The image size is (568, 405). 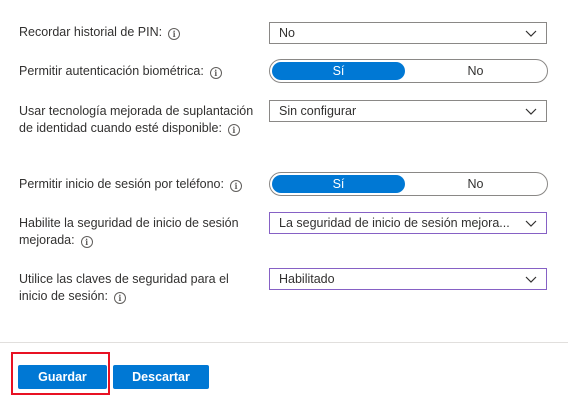 What do you see at coordinates (338, 184) in the screenshot?
I see `phone-sign-in-yes-option: Sí` at bounding box center [338, 184].